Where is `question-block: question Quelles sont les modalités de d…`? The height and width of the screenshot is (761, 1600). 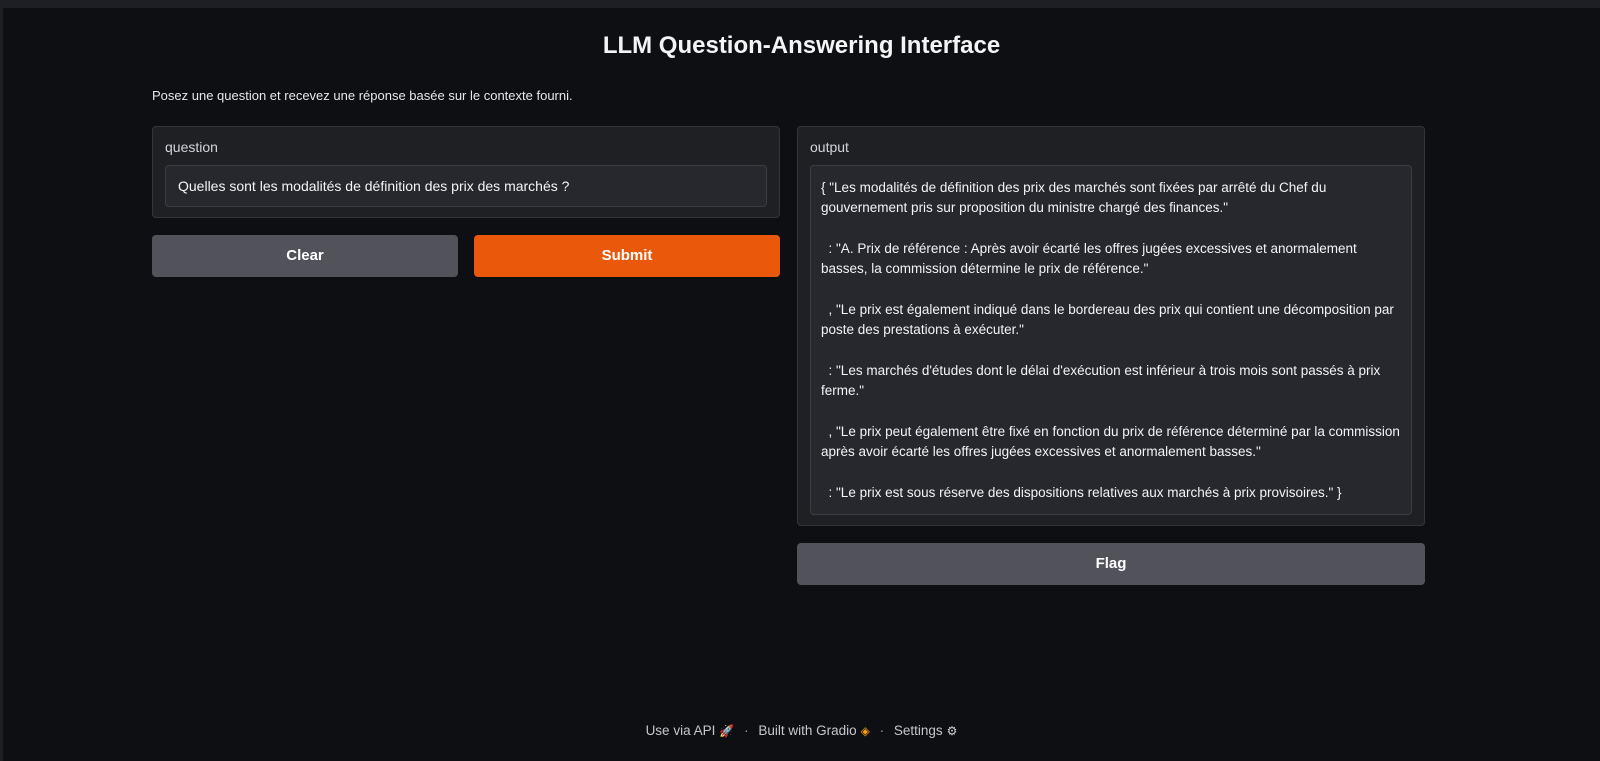 question-block: question Quelles sont les modalités de d… is located at coordinates (466, 172).